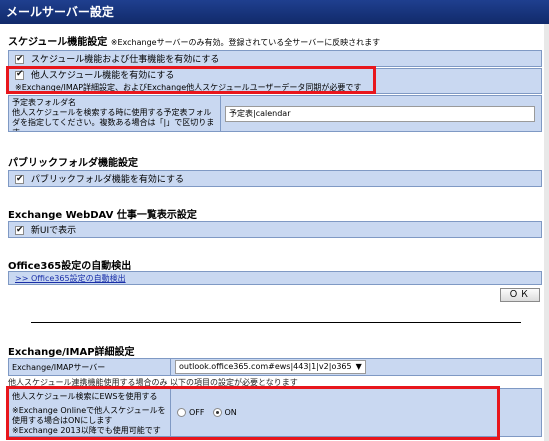 The height and width of the screenshot is (441, 549). What do you see at coordinates (275, 278) in the screenshot?
I see `office365-row: >> Office365設定の自動検出` at bounding box center [275, 278].